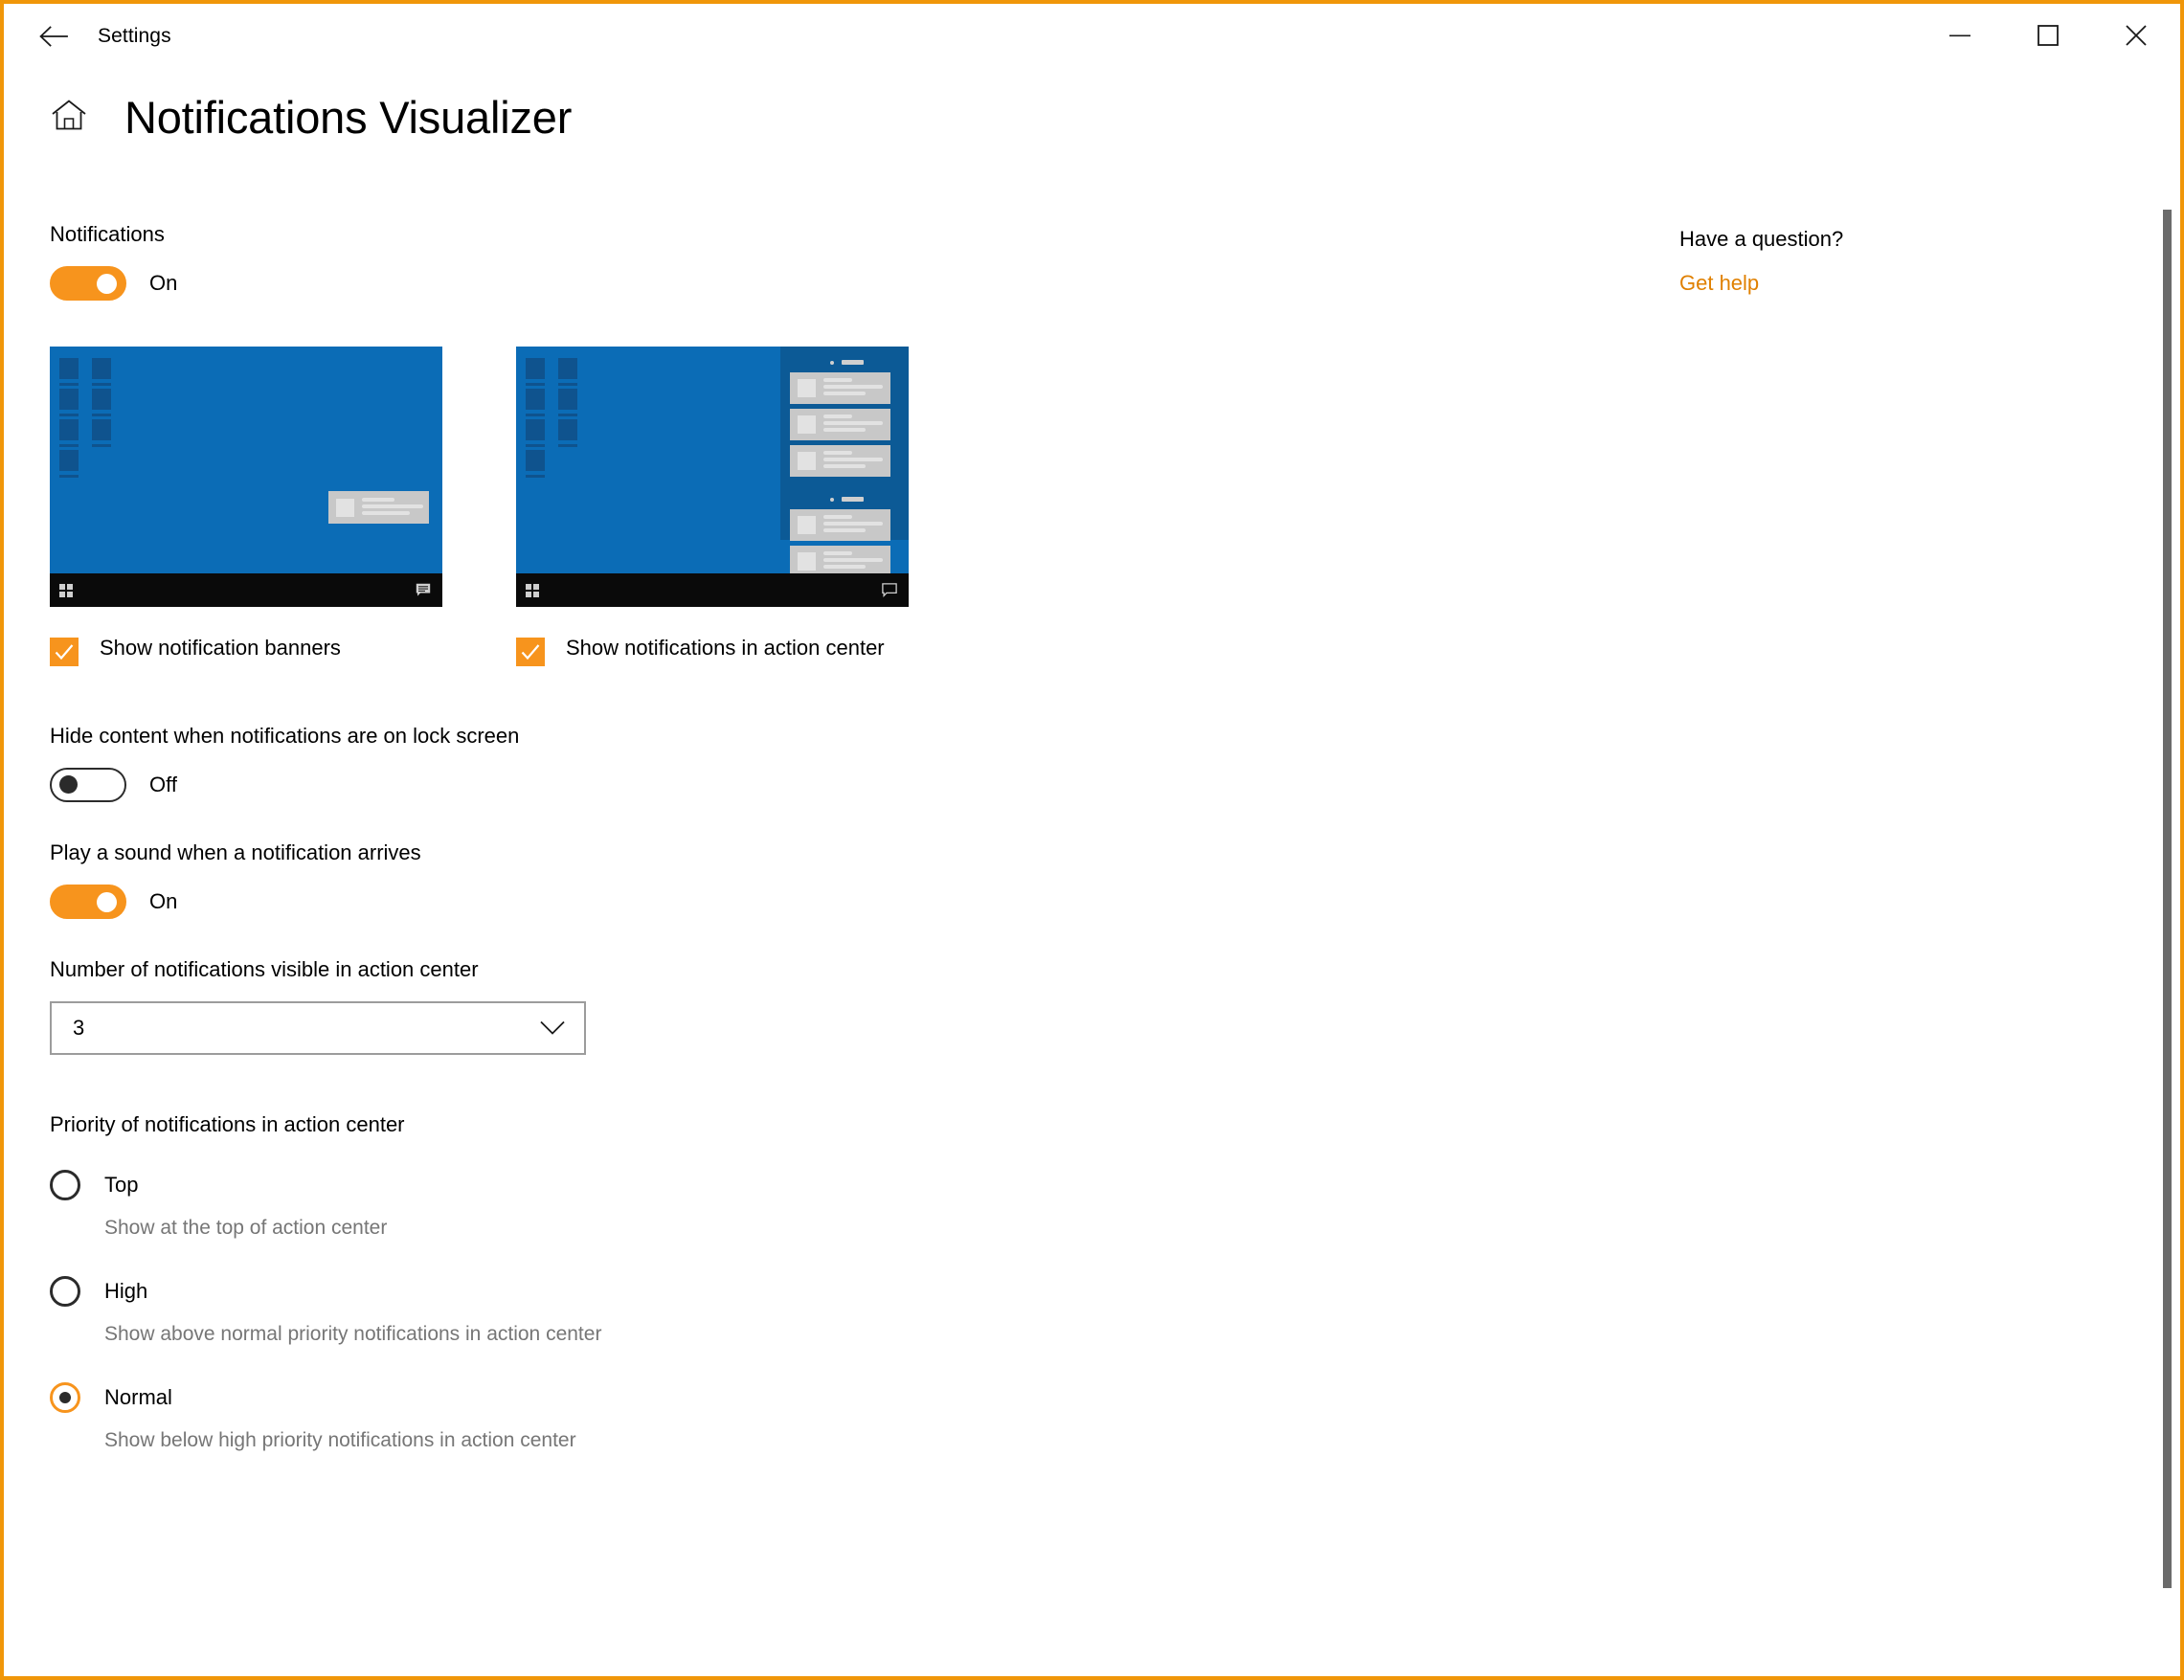 The width and height of the screenshot is (2184, 1680). I want to click on back-button, so click(54, 36).